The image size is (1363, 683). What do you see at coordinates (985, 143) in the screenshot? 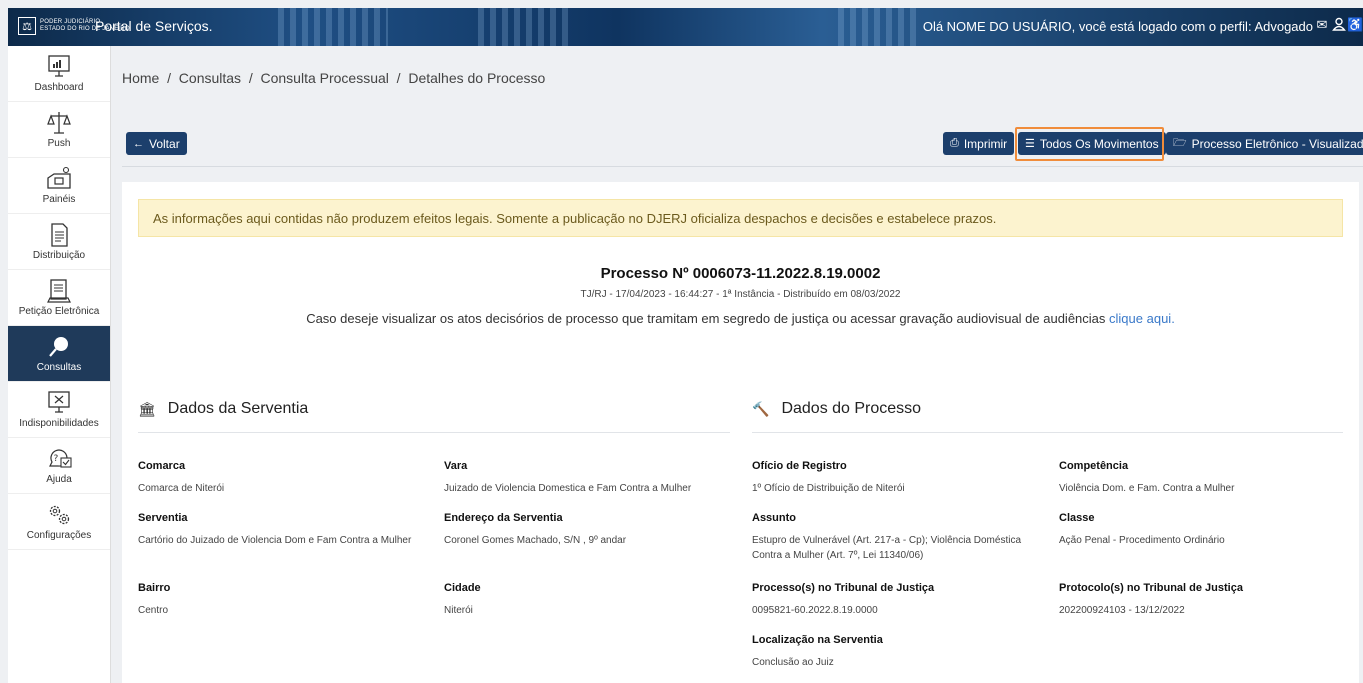
I see `print-button-label: Imprimir` at bounding box center [985, 143].